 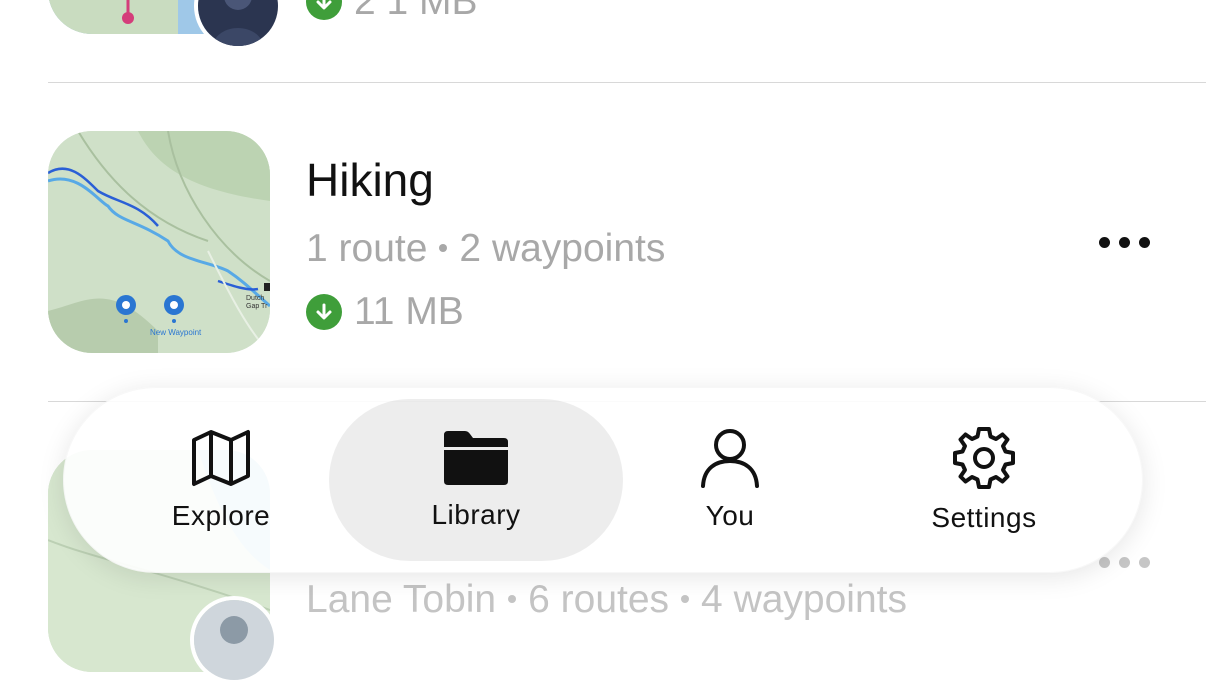 What do you see at coordinates (599, 599) in the screenshot?
I see `route-count: 6 routes` at bounding box center [599, 599].